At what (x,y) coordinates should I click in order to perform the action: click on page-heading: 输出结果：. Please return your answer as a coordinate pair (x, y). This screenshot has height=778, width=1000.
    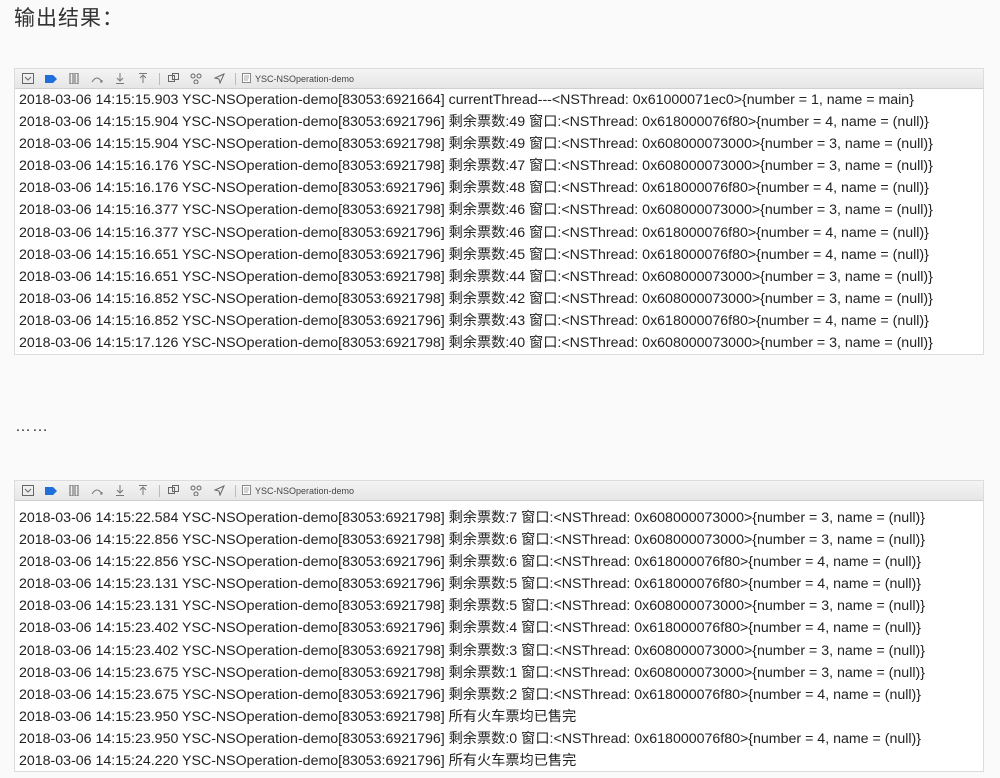
    Looking at the image, I should click on (69, 18).